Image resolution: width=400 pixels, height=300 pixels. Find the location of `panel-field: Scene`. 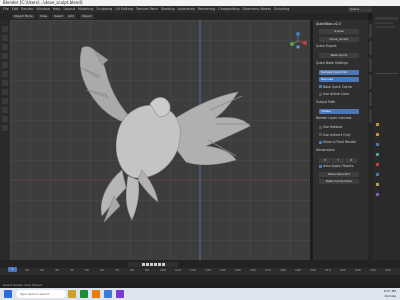

panel-field: Scene is located at coordinates (339, 31).